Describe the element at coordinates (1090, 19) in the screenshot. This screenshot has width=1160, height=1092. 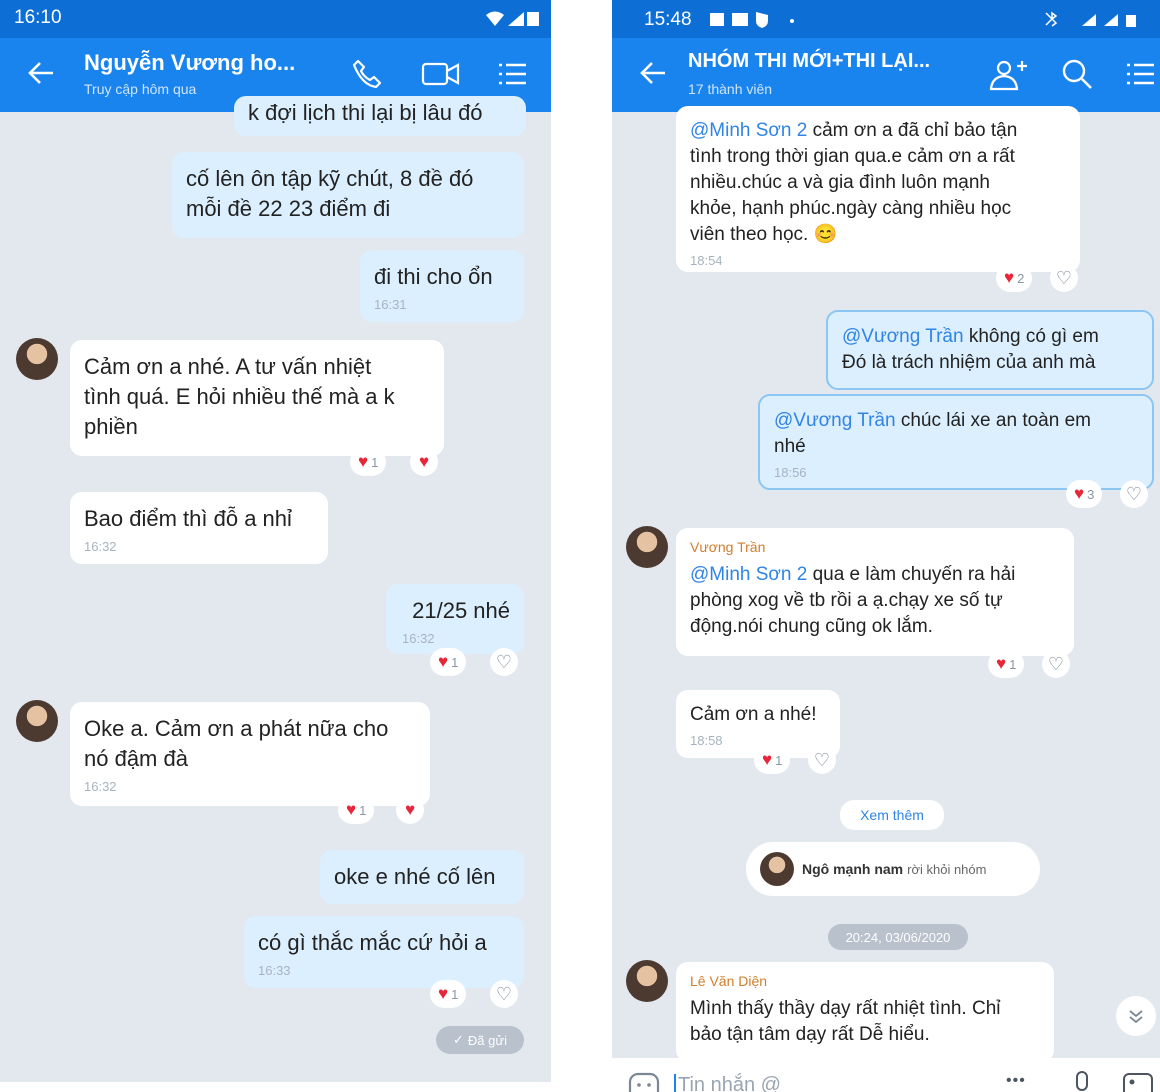
I see `status-icons-right` at that location.